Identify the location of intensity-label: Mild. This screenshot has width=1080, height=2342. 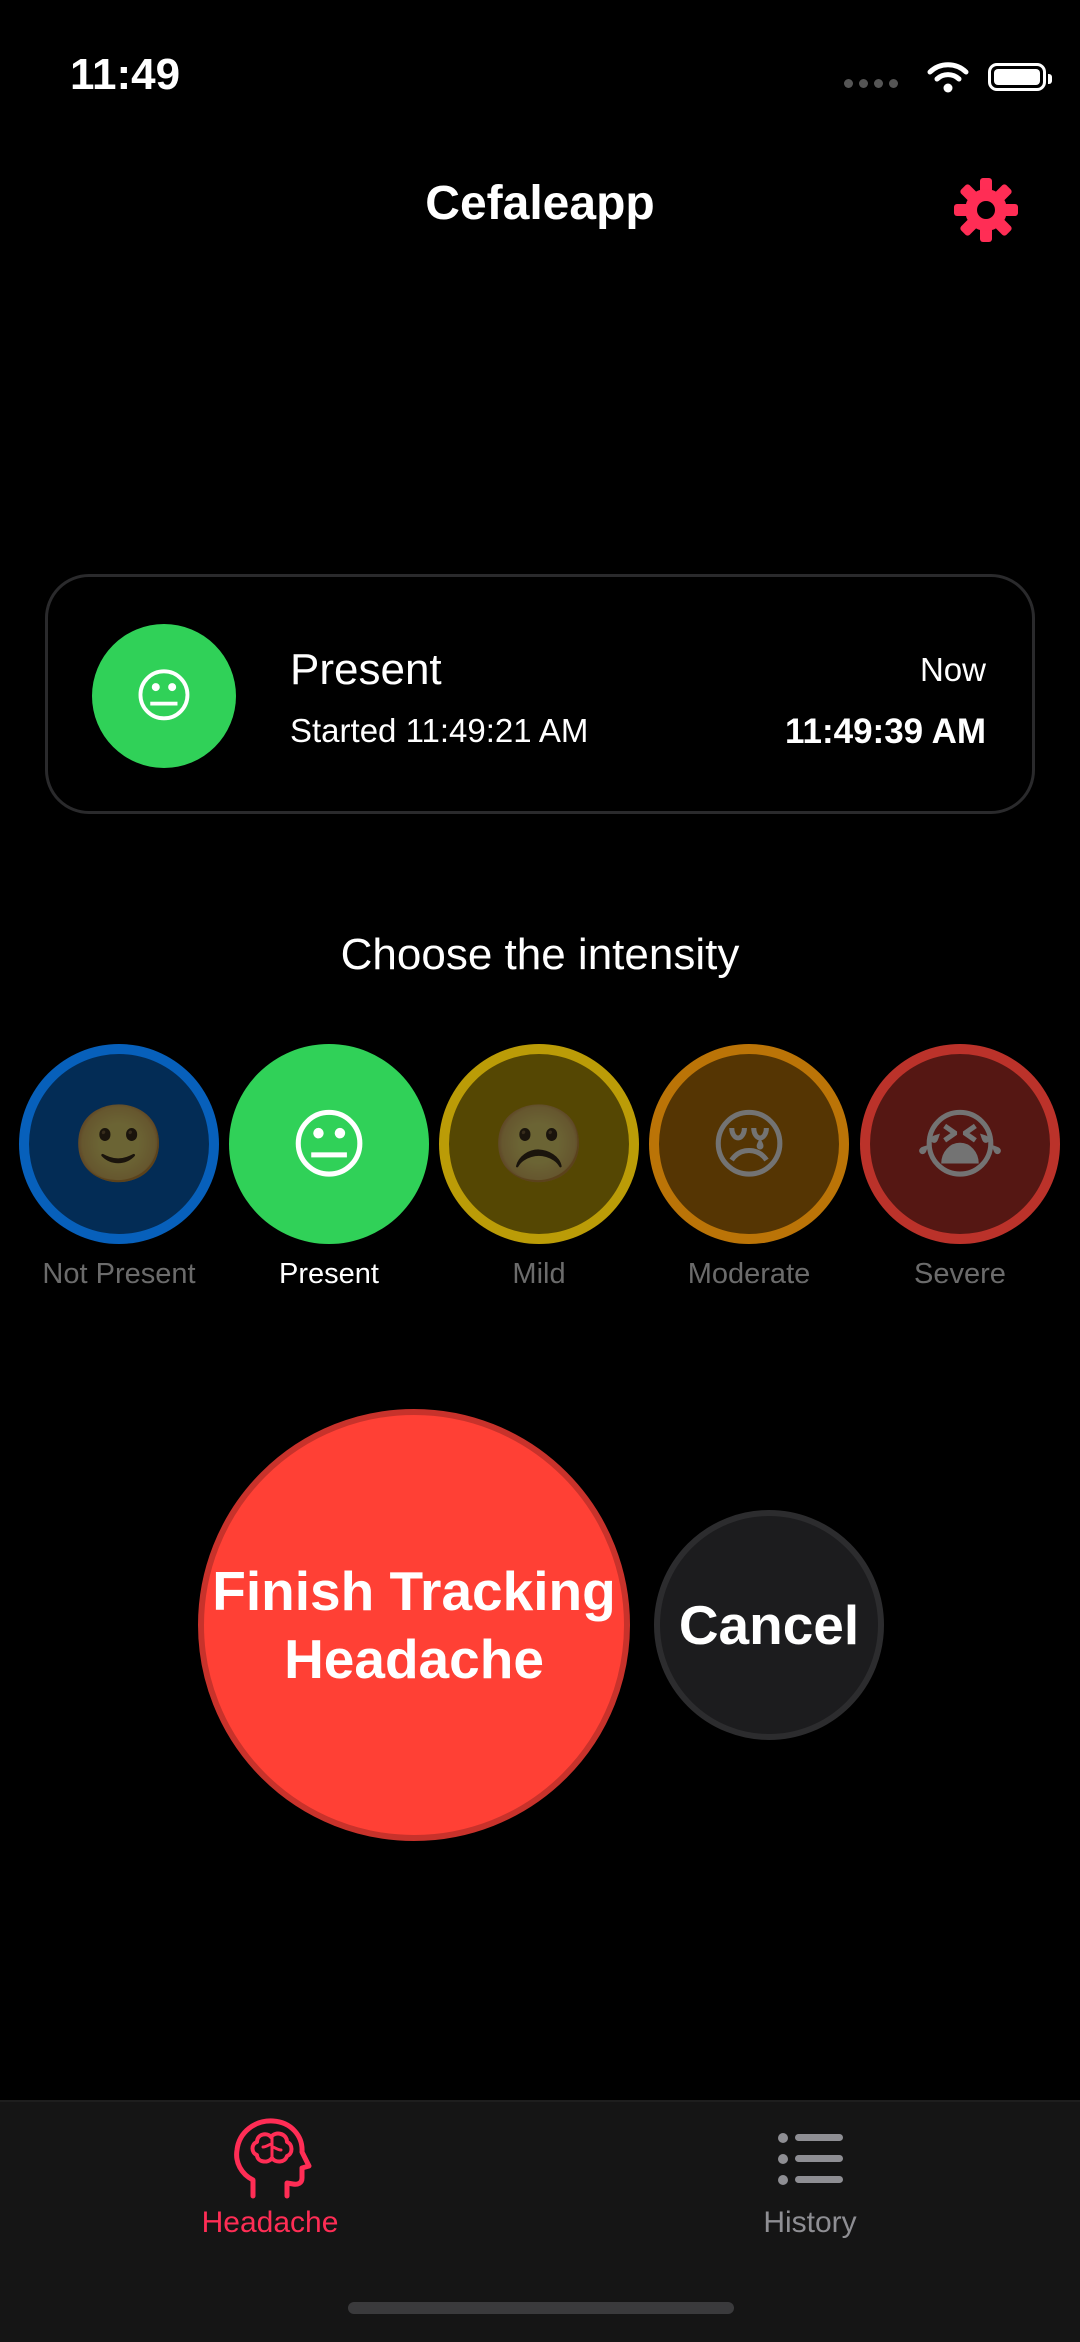
(539, 1274).